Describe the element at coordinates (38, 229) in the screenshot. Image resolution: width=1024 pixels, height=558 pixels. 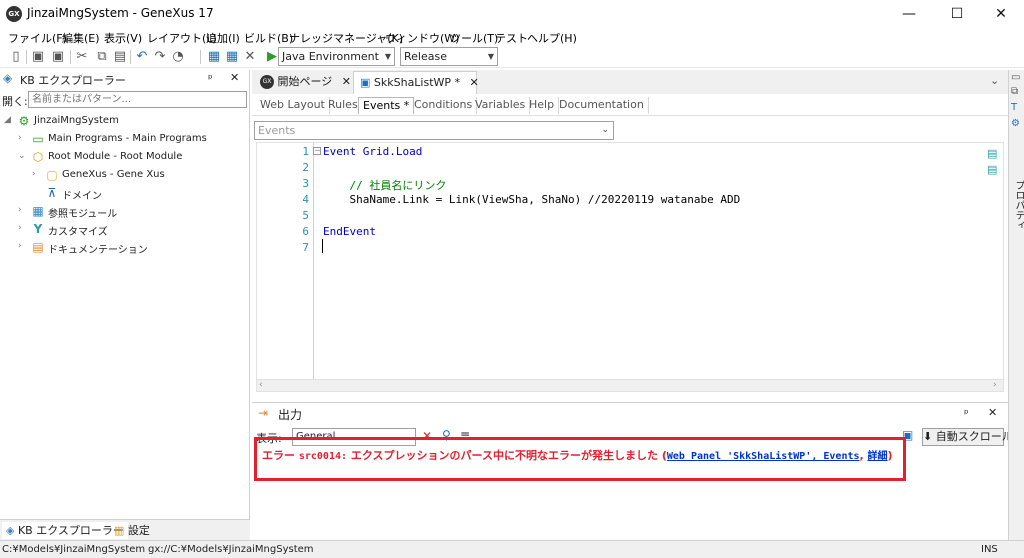
I see `customize-icon: Y` at that location.